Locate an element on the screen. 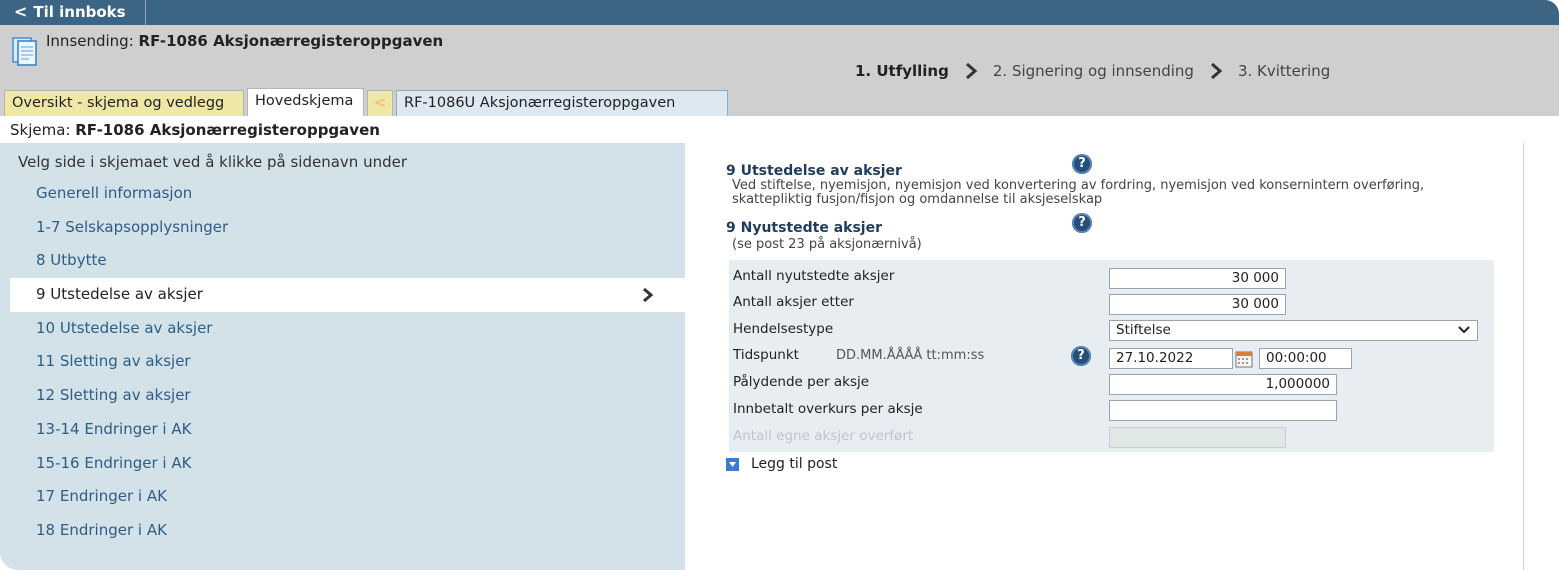  nav-item-changes-13-14: 13-14 Endringer i AK is located at coordinates (347, 430).